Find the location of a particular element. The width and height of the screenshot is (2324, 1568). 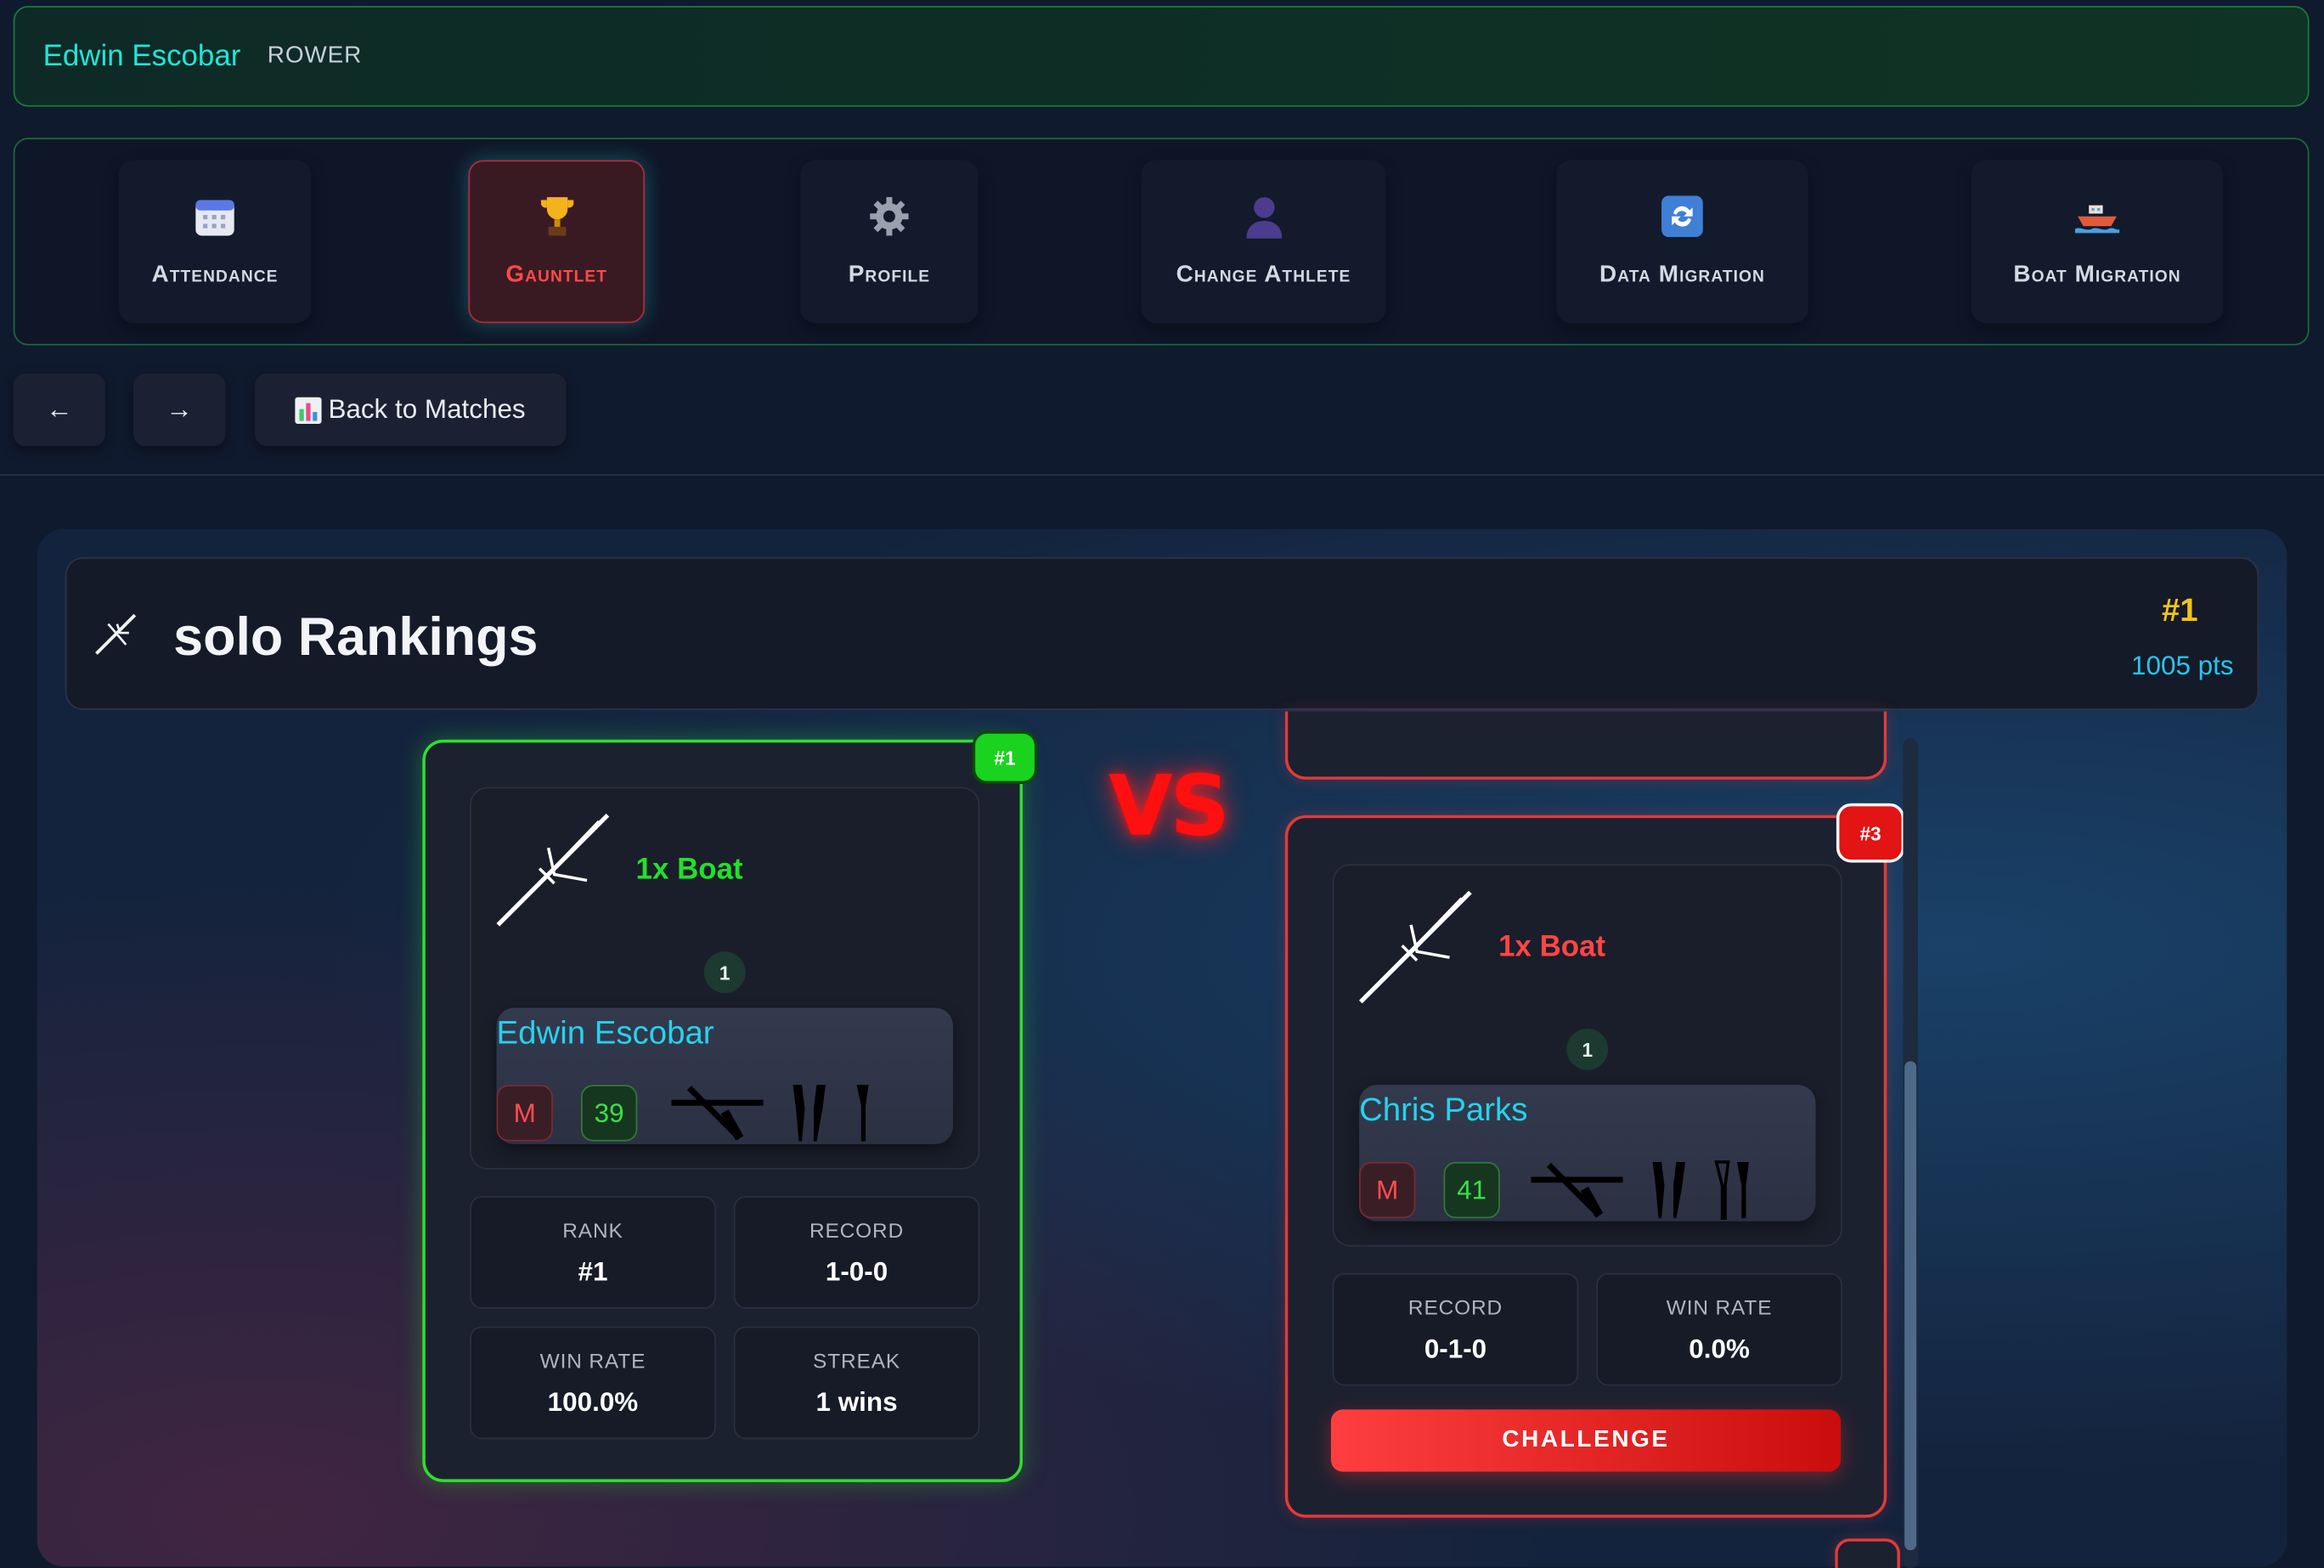

back-to-matches-label: Back to Matches is located at coordinates (427, 410).